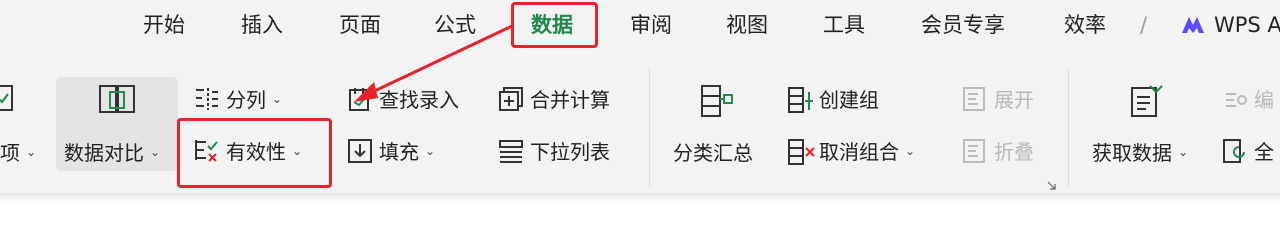 The width and height of the screenshot is (1280, 250). Describe the element at coordinates (640, 198) in the screenshot. I see `ribbon-shadow` at that location.